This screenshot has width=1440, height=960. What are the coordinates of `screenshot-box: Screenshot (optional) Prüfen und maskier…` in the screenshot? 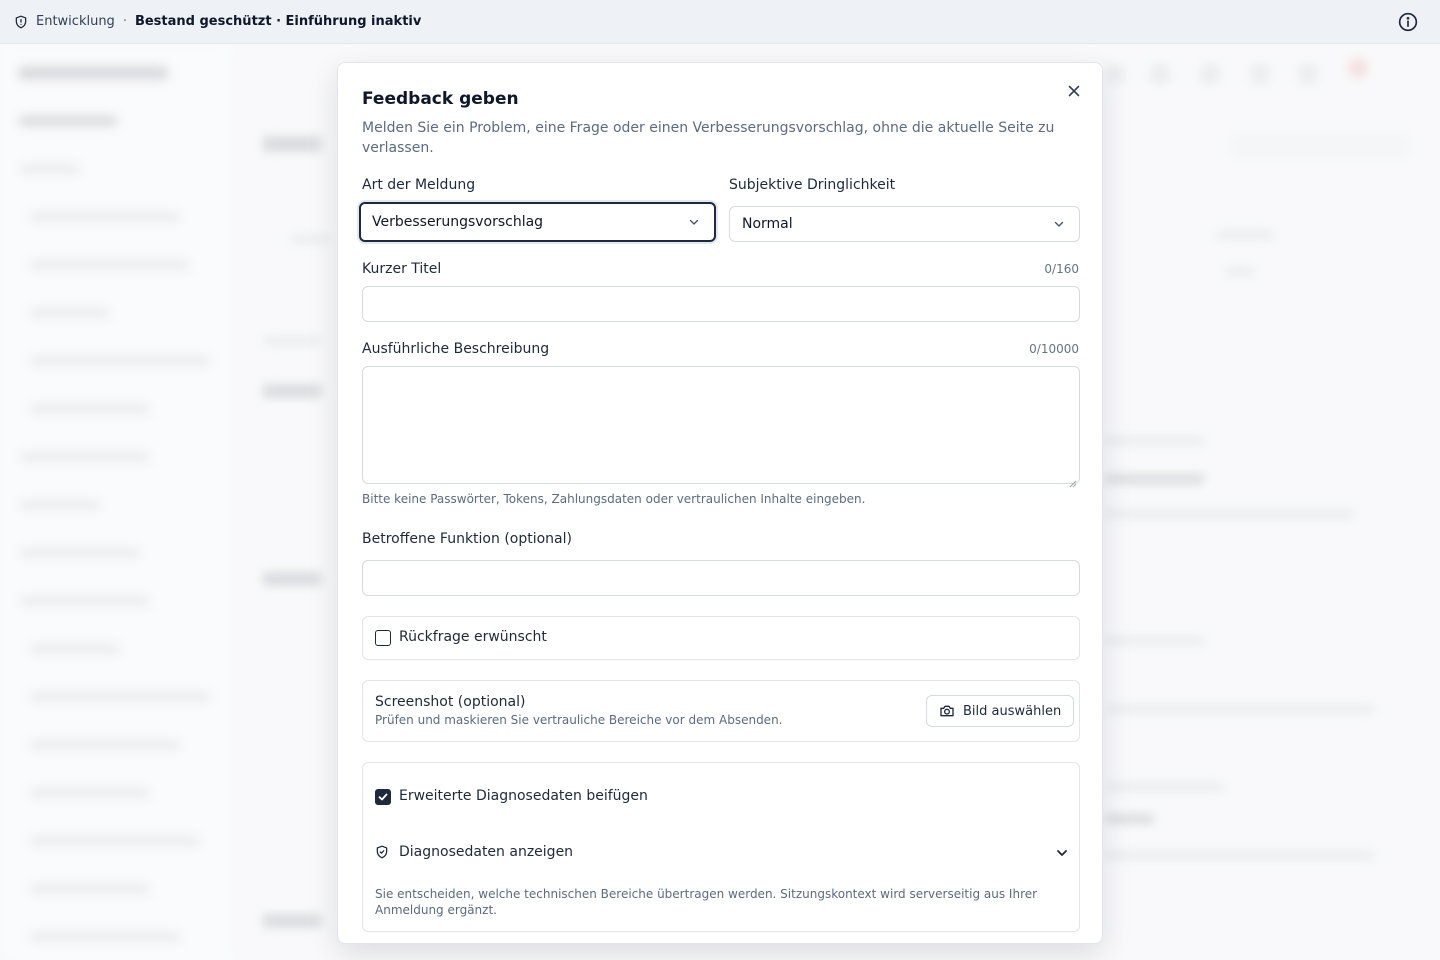 It's located at (721, 711).